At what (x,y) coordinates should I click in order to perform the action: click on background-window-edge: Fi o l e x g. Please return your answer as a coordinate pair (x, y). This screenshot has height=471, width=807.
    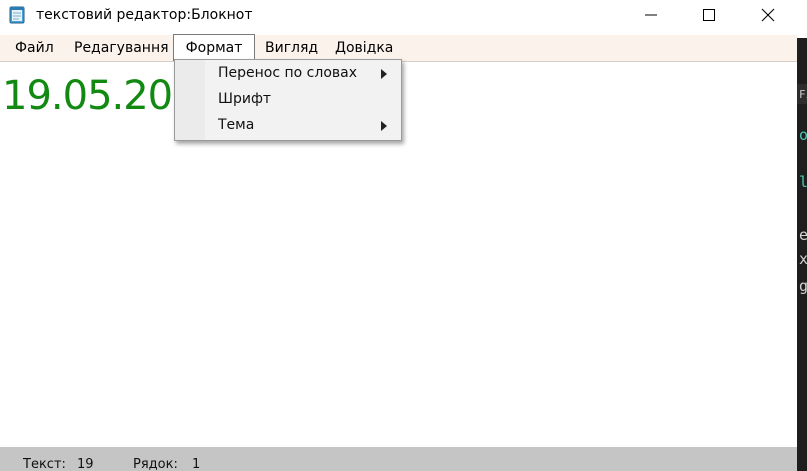
    Looking at the image, I should click on (802, 235).